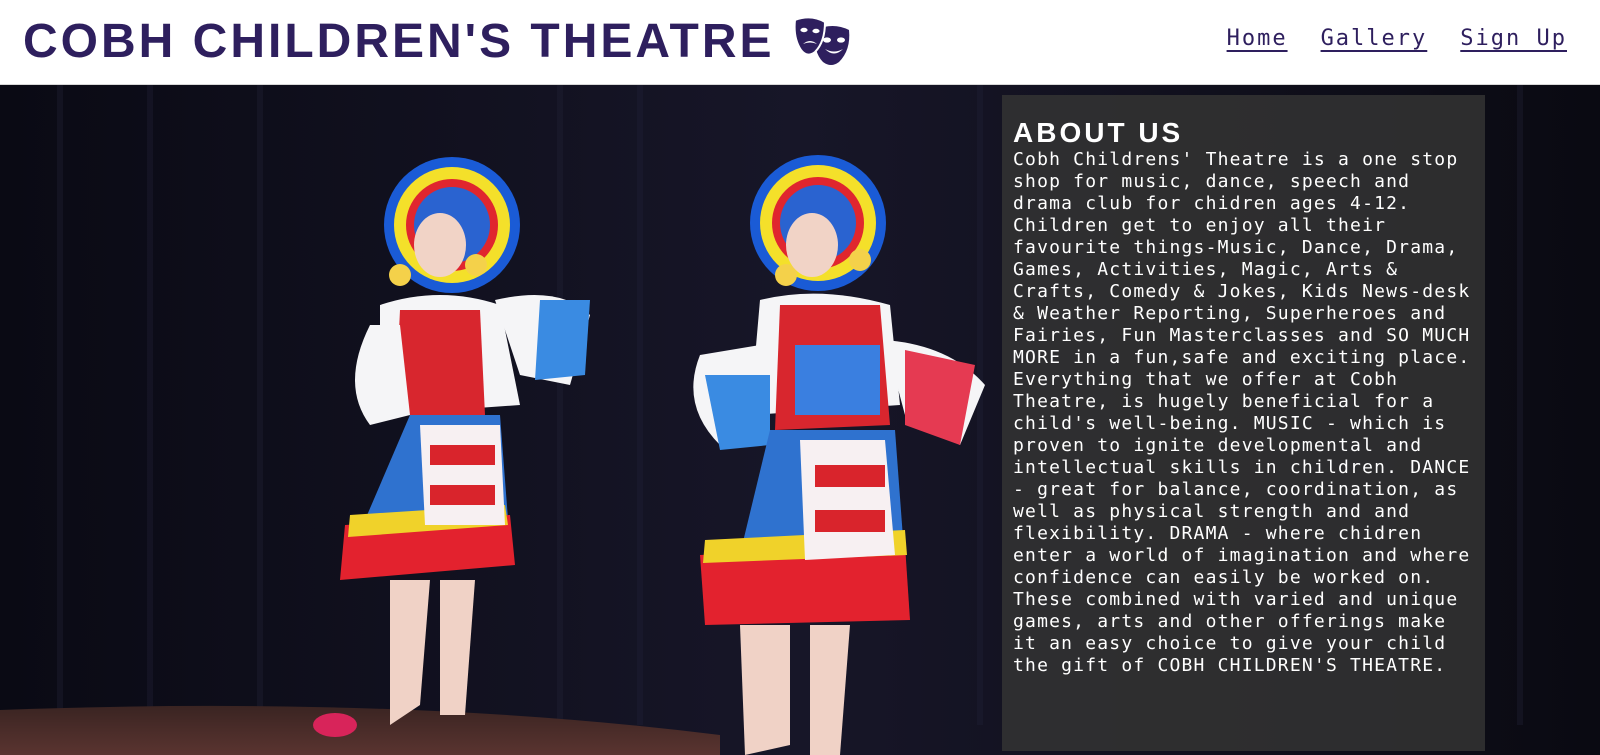 This screenshot has height=755, width=1600. Describe the element at coordinates (821, 40) in the screenshot. I see `theatre-masks-icon` at that location.